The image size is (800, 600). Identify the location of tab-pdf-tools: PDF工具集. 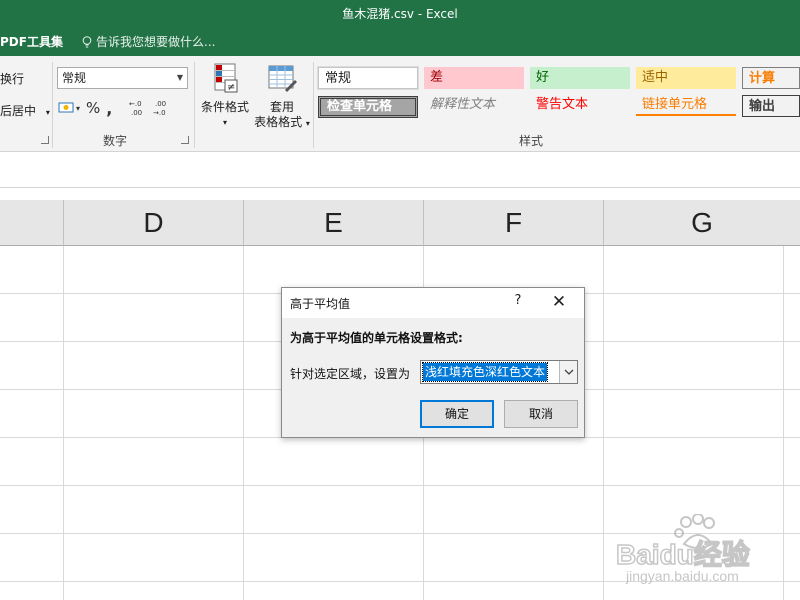
(31, 42).